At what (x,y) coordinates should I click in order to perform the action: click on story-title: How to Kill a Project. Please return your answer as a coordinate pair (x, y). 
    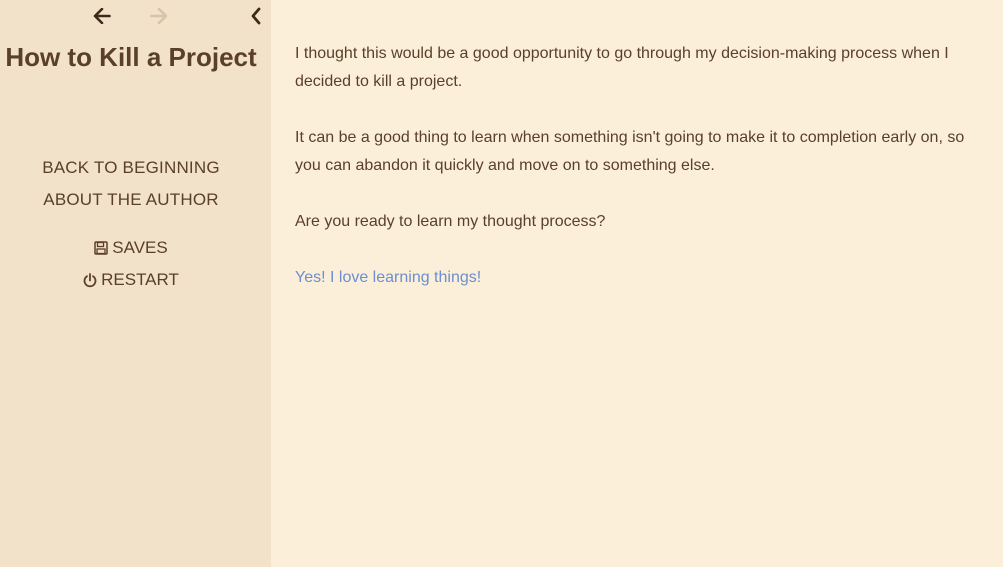
    Looking at the image, I should click on (131, 57).